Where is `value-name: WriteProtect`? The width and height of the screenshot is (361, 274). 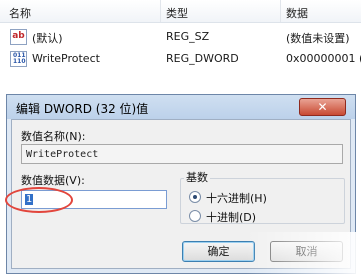 value-name: WriteProtect is located at coordinates (66, 58).